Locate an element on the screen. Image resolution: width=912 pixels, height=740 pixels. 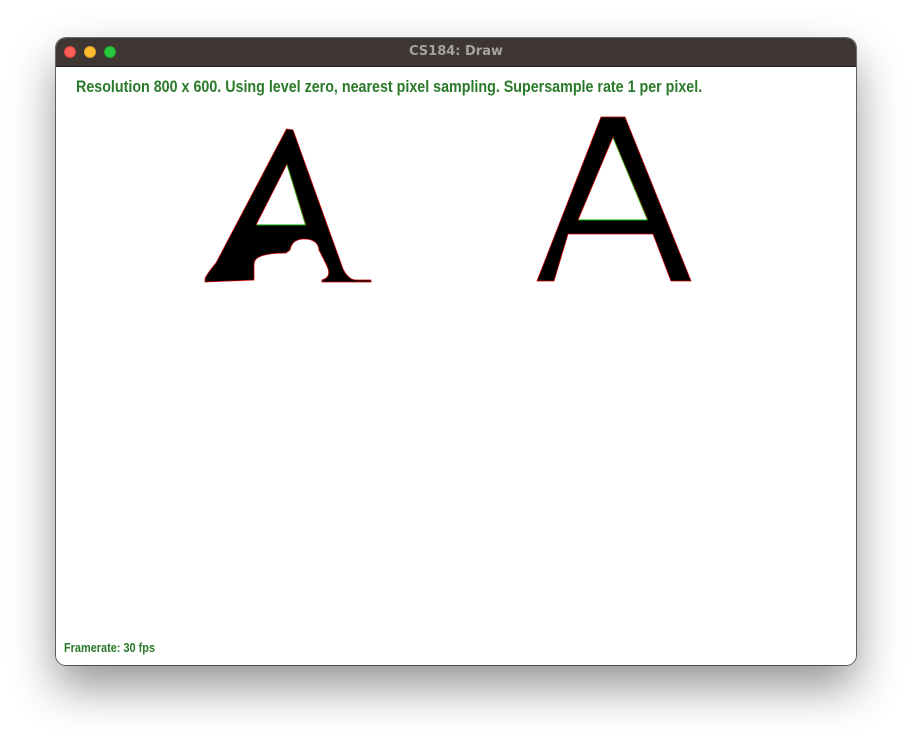
title-bar: CS184: Draw is located at coordinates (456, 52).